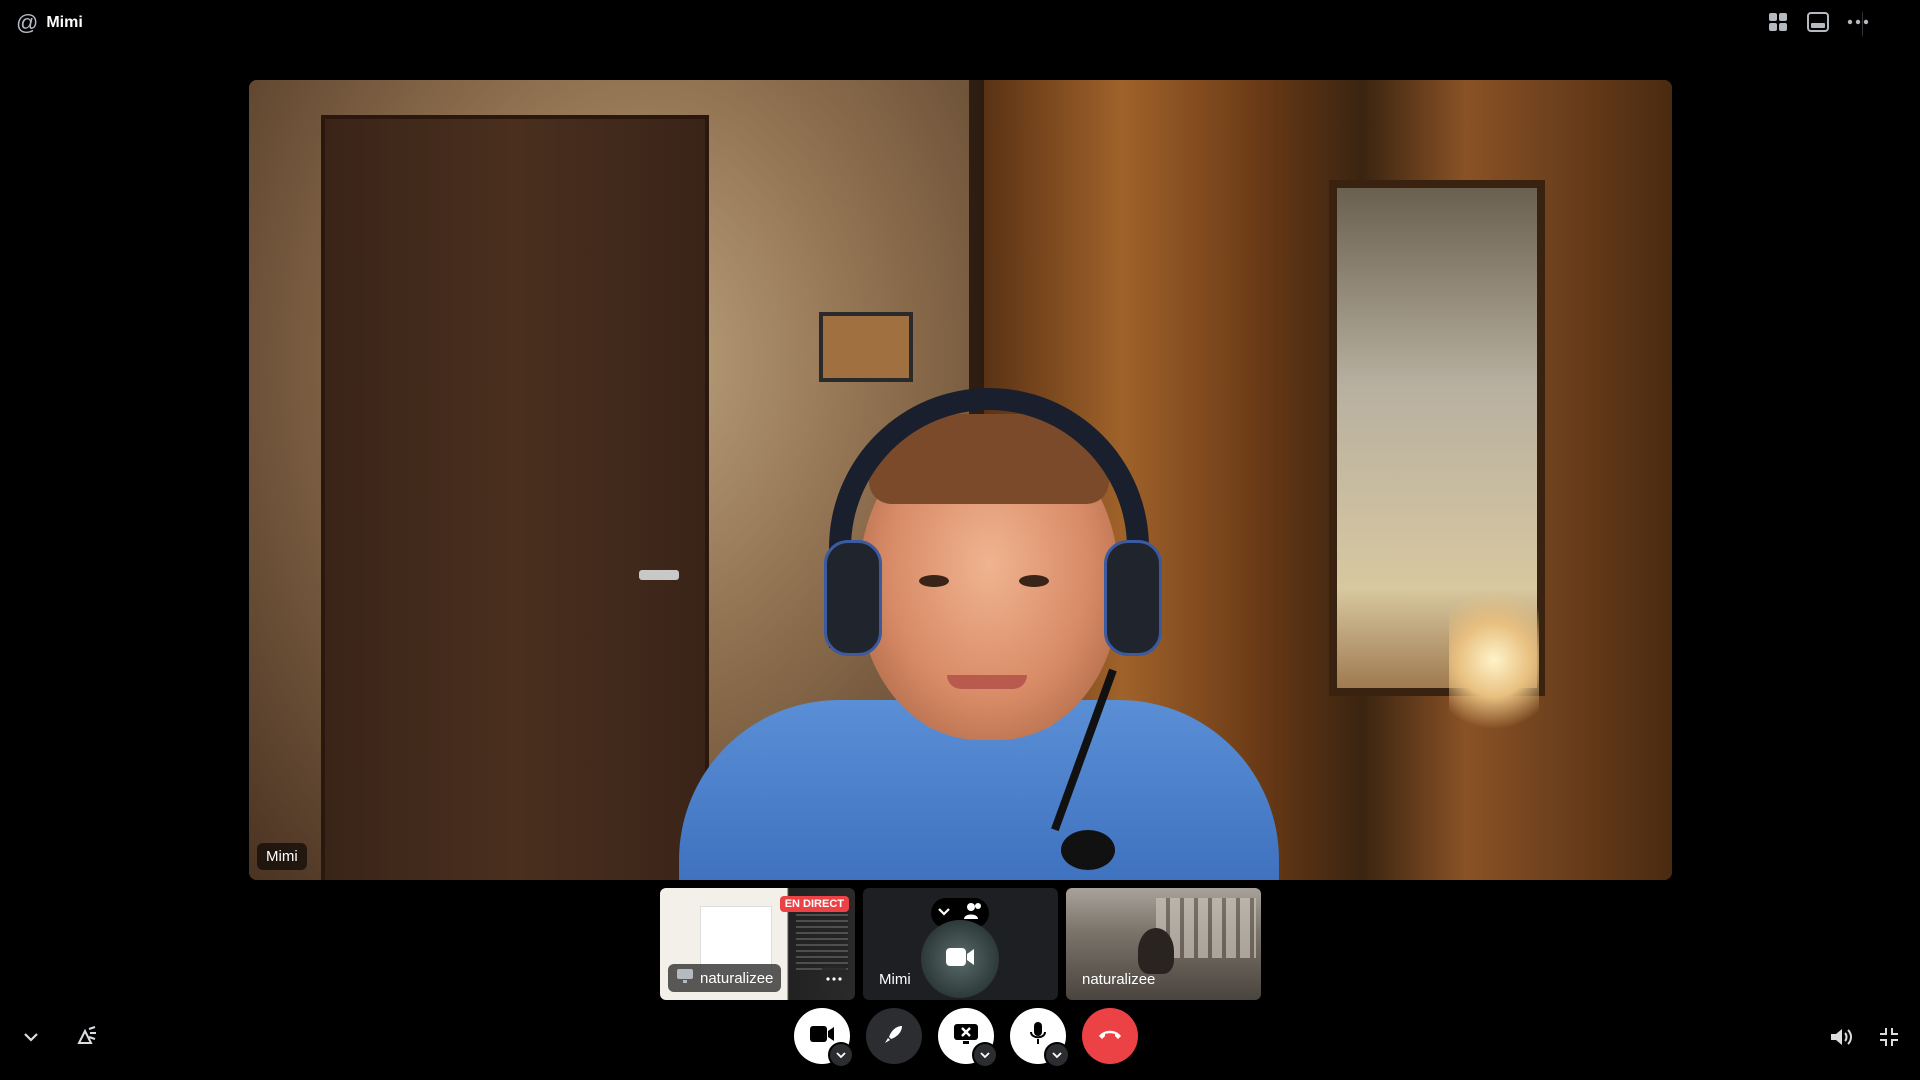  What do you see at coordinates (1889, 1037) in the screenshot?
I see `exit-fullscreen-icon` at bounding box center [1889, 1037].